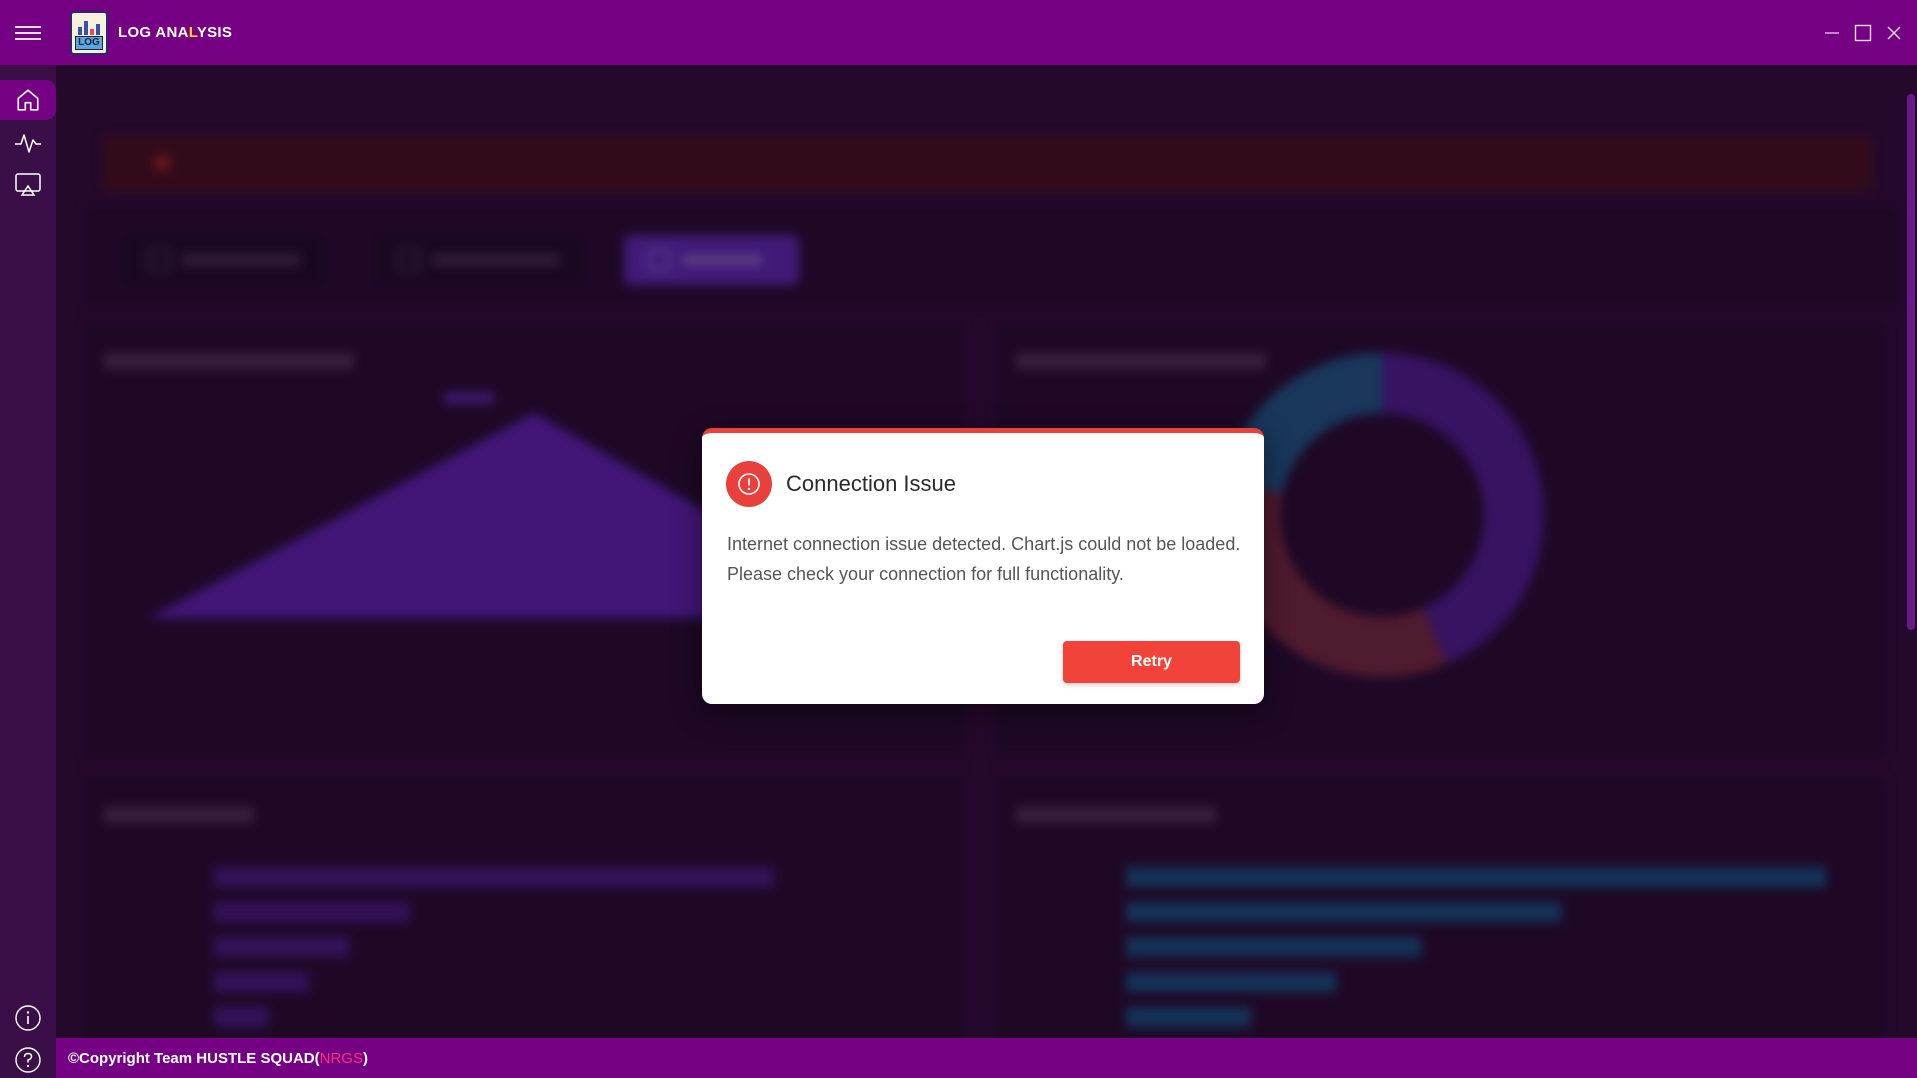  I want to click on alert-circle-icon, so click(749, 484).